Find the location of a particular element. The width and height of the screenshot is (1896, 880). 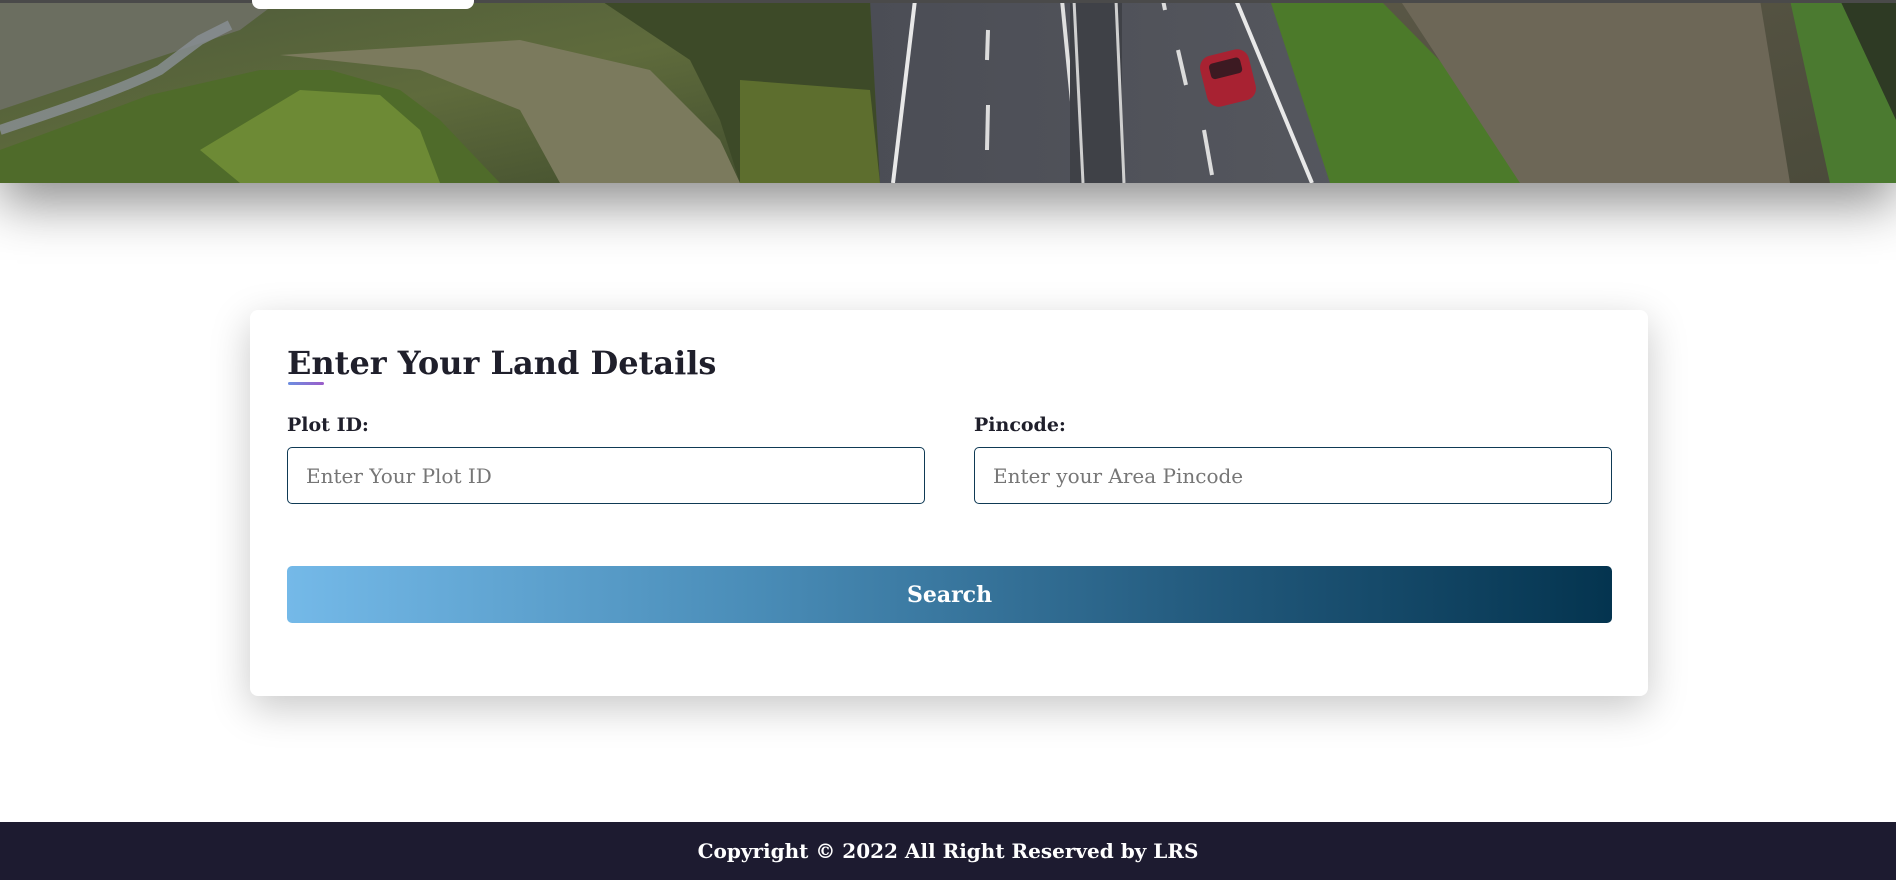

title-underline is located at coordinates (306, 383).